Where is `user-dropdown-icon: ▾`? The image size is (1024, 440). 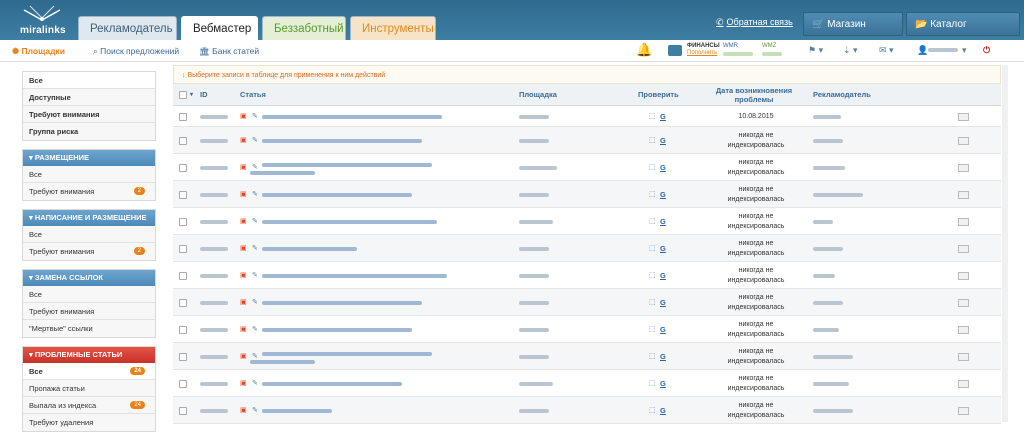 user-dropdown-icon: ▾ is located at coordinates (964, 50).